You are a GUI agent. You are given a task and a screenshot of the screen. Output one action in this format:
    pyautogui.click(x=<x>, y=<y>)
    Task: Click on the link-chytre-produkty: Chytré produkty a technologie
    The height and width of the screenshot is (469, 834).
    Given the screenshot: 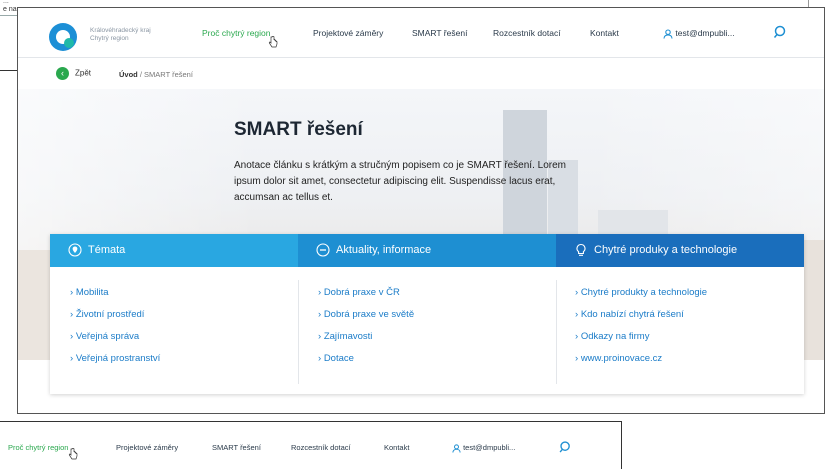 What is the action you would take?
    pyautogui.click(x=641, y=293)
    